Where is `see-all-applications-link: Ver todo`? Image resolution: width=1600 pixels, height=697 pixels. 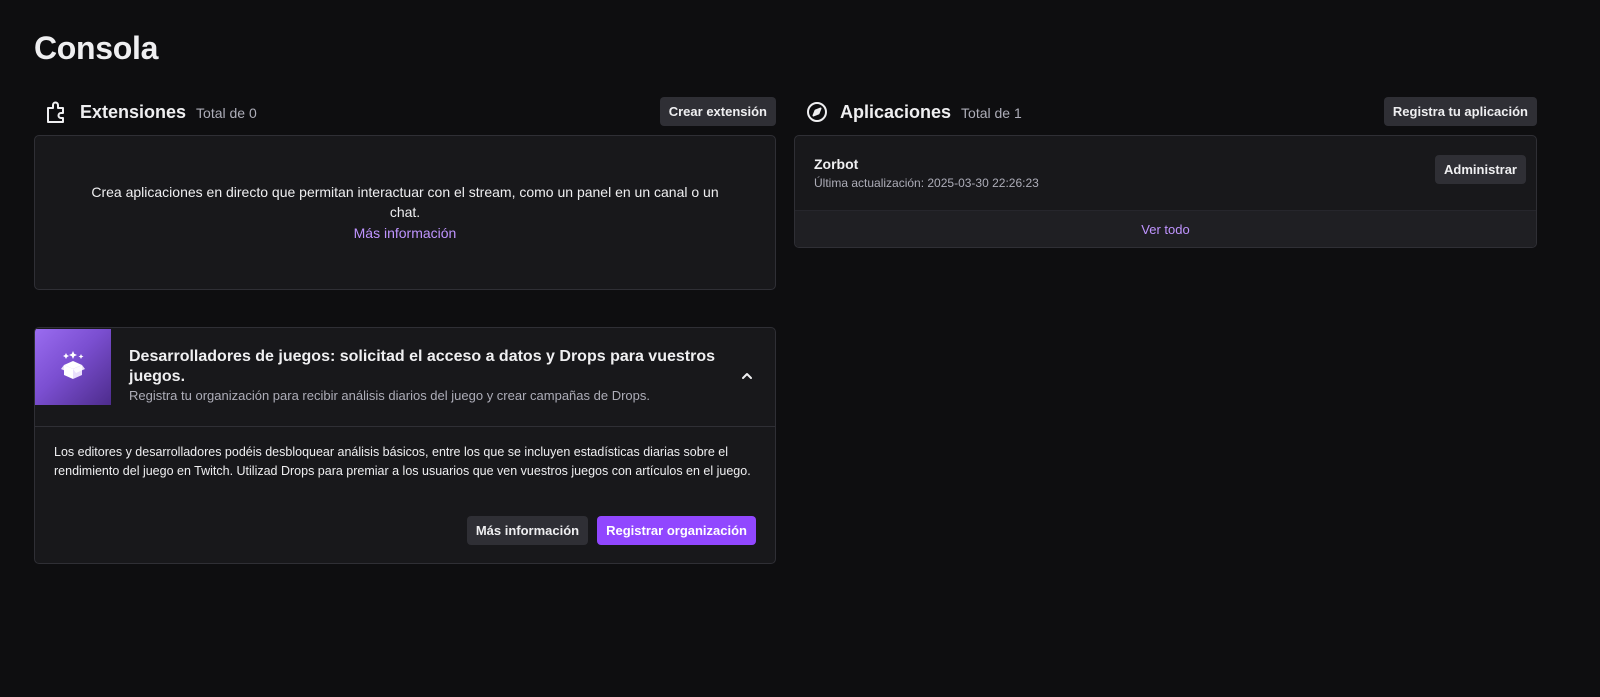 see-all-applications-link: Ver todo is located at coordinates (1165, 228).